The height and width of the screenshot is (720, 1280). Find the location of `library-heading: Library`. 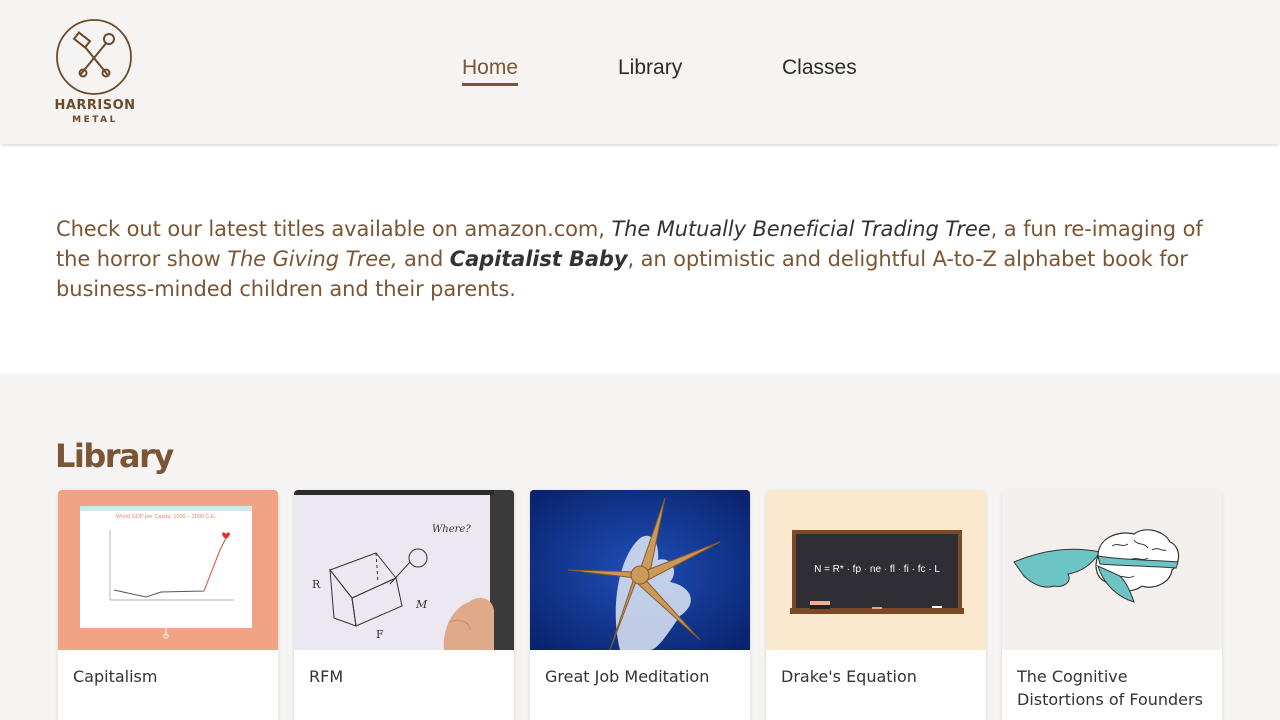

library-heading: Library is located at coordinates (114, 456).